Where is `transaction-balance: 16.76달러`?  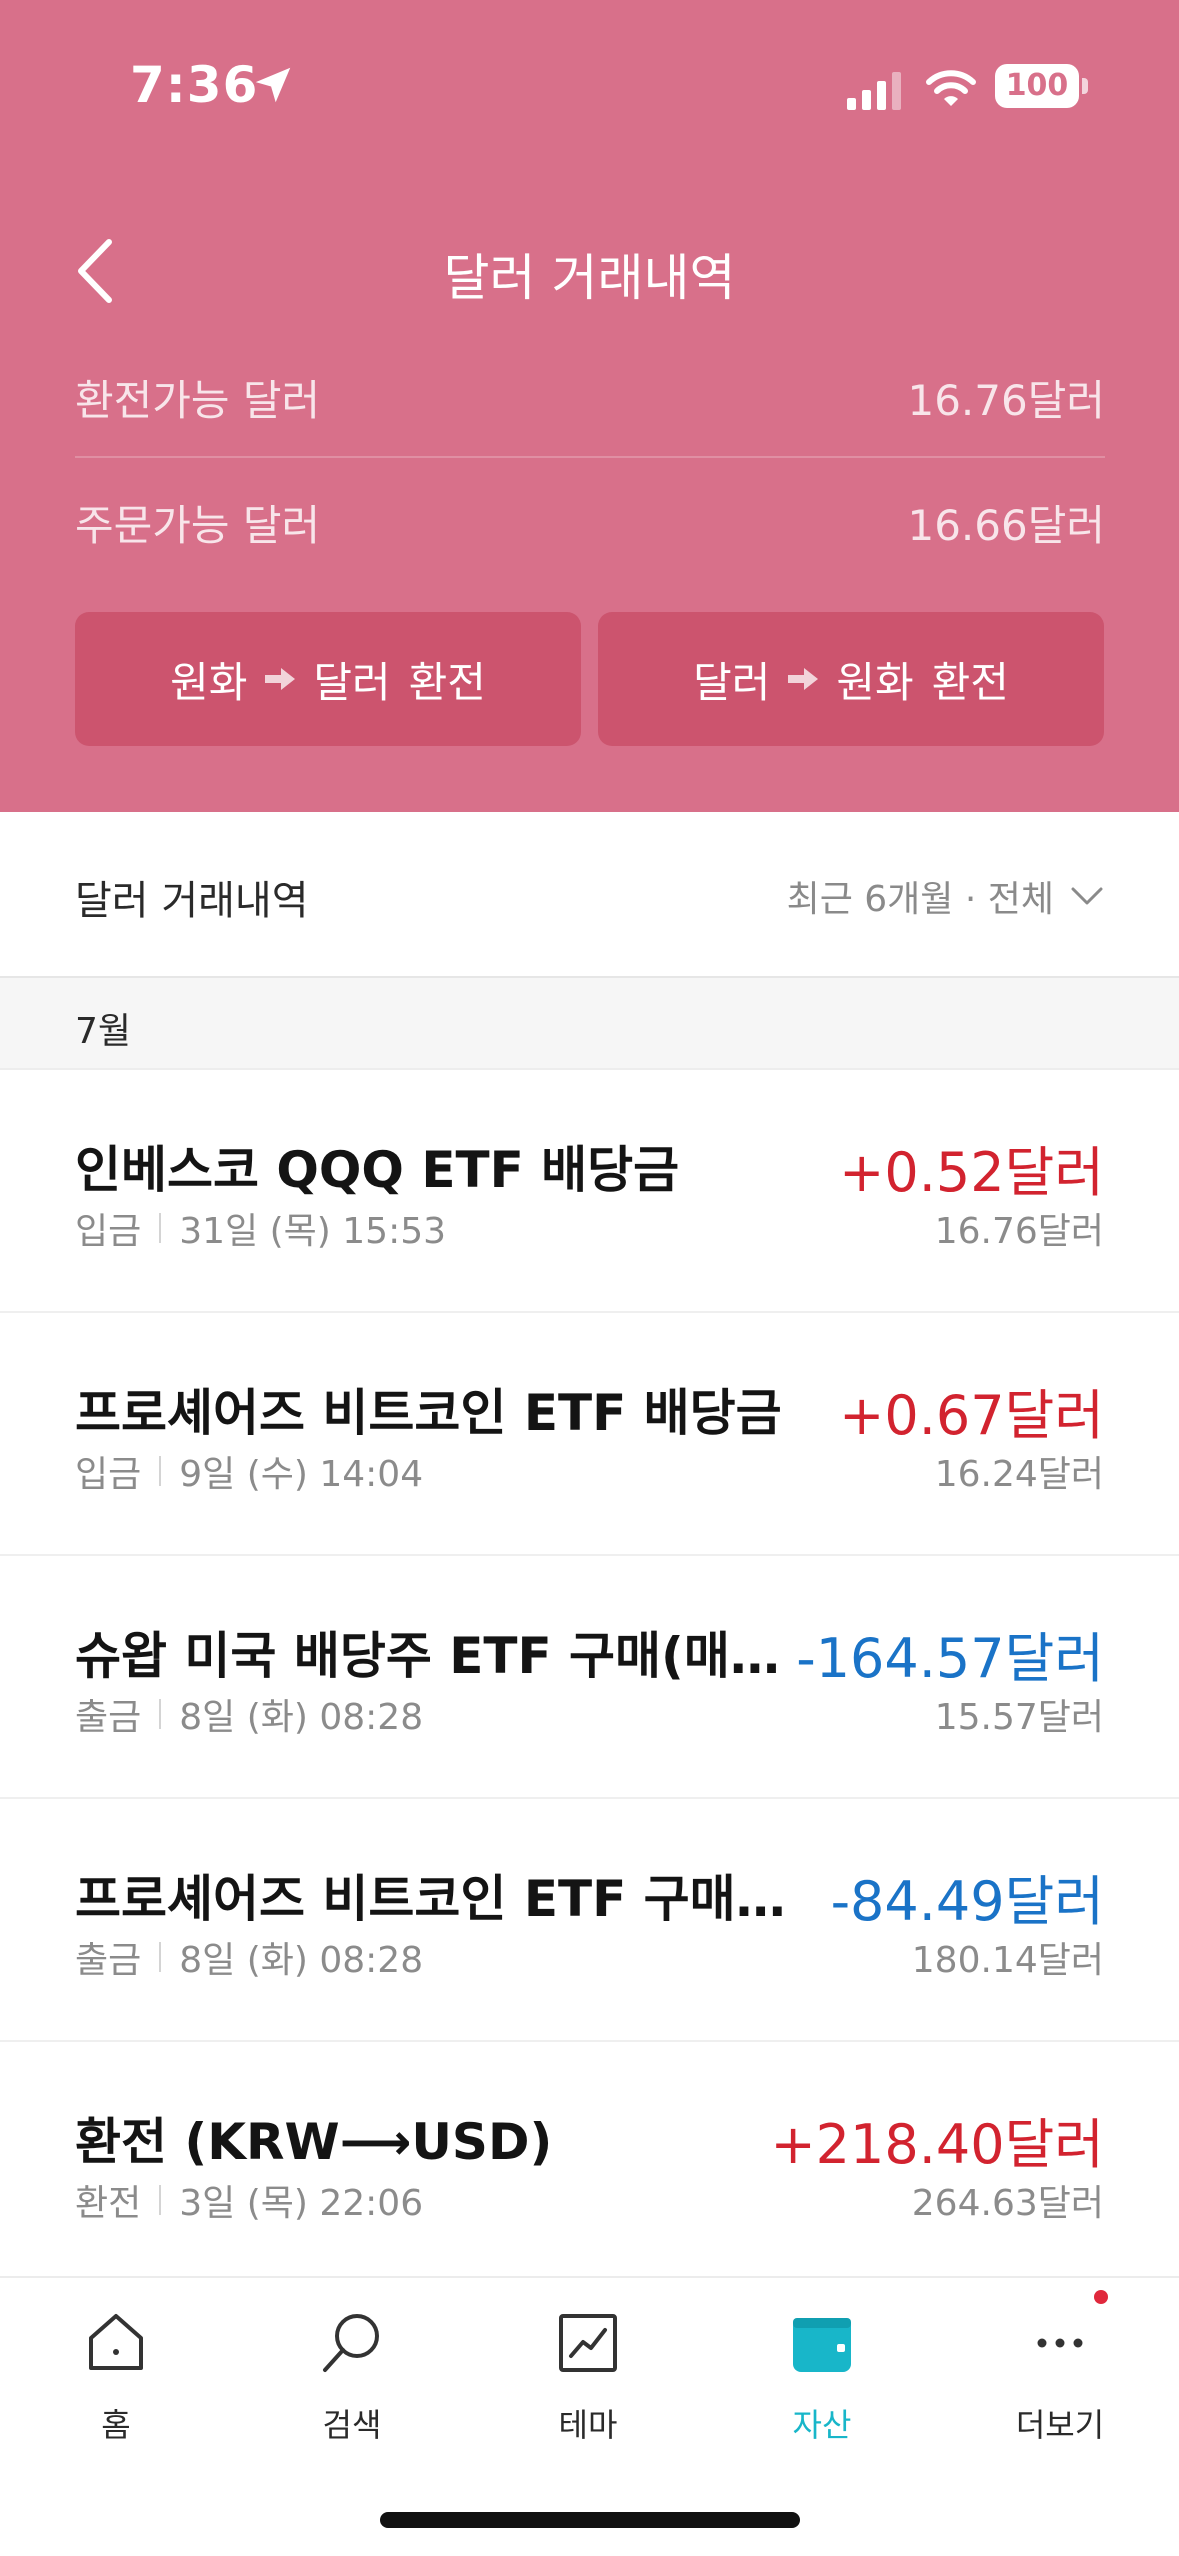
transaction-balance: 16.76달러 is located at coordinates (1019, 1231).